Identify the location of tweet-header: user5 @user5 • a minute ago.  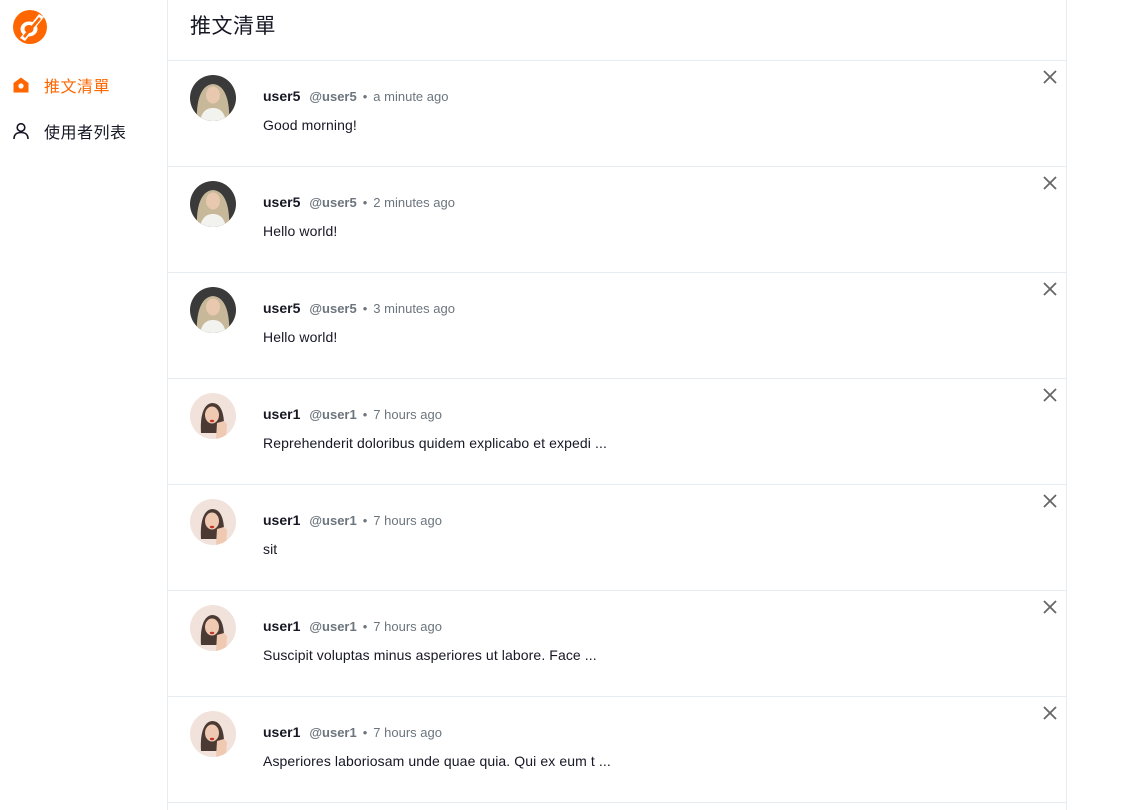
(355, 96).